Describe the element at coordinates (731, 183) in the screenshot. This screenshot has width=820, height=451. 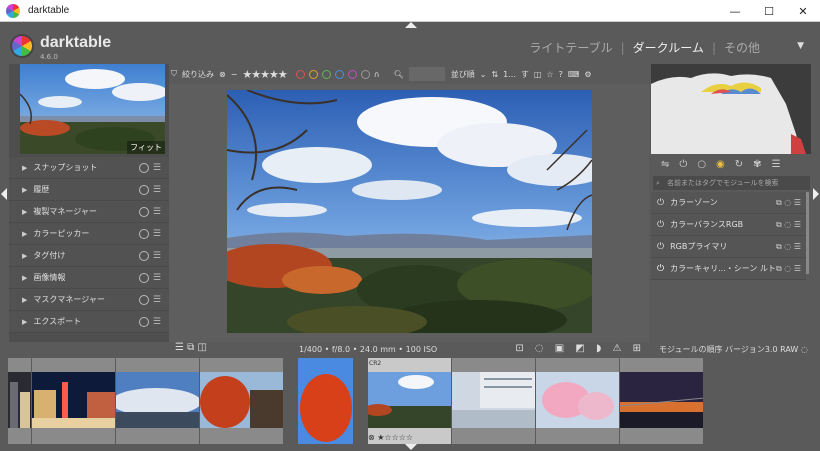
I see `module-search-input: ⌕ 名前またはタグでモジュールを検索` at that location.